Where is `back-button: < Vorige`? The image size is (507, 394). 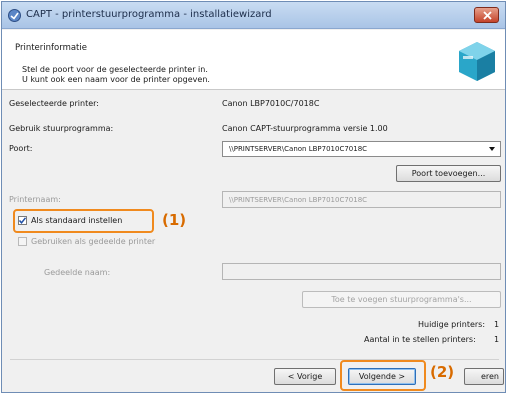
back-button: < Vorige is located at coordinates (305, 376).